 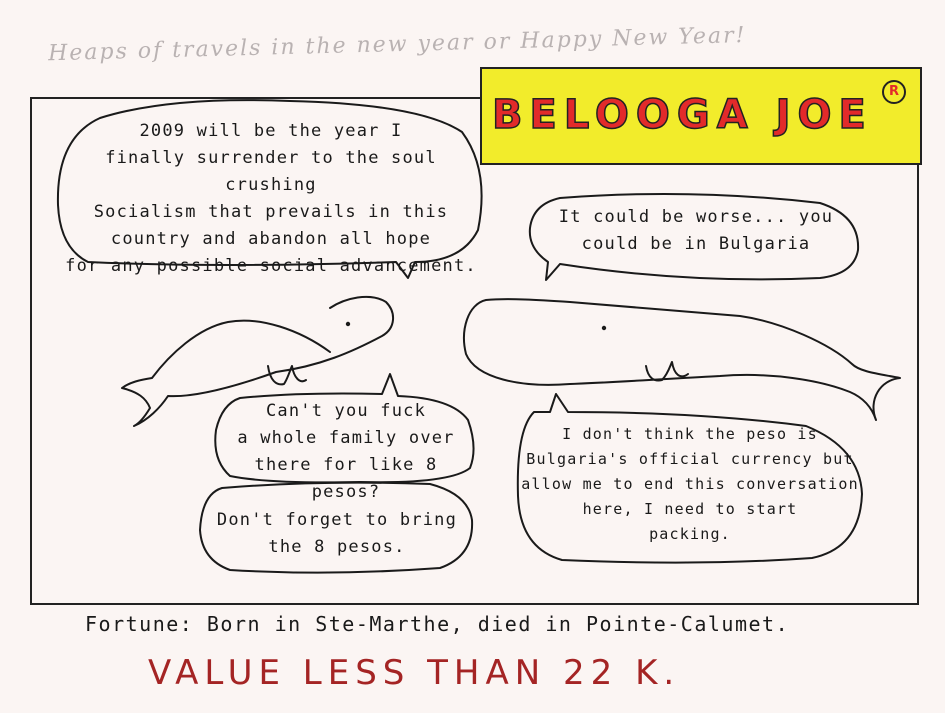 I want to click on beluga-right-eye, so click(x=604, y=328).